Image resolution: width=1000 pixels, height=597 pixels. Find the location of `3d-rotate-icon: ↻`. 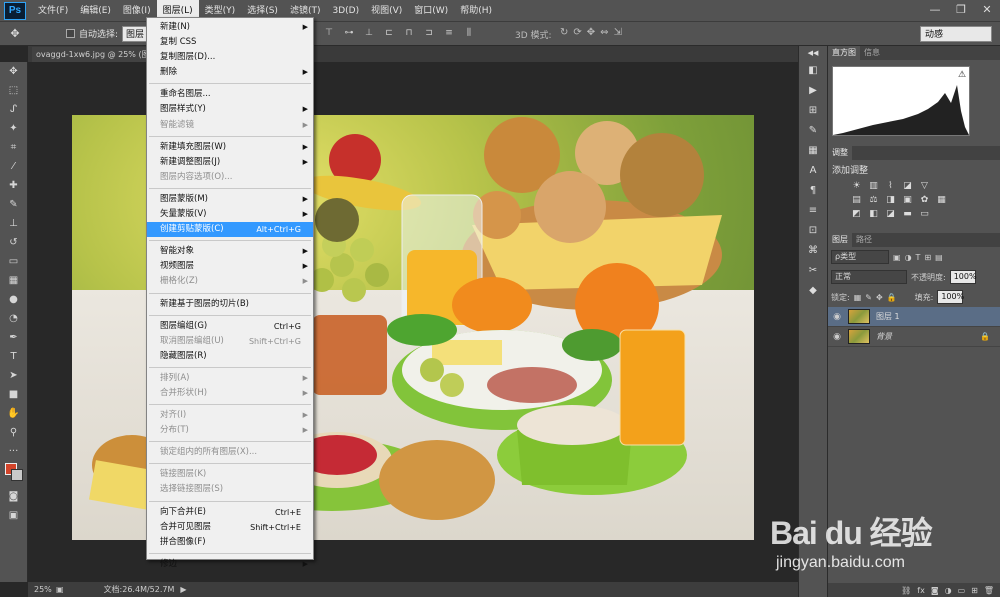

3d-rotate-icon: ↻ is located at coordinates (564, 32).